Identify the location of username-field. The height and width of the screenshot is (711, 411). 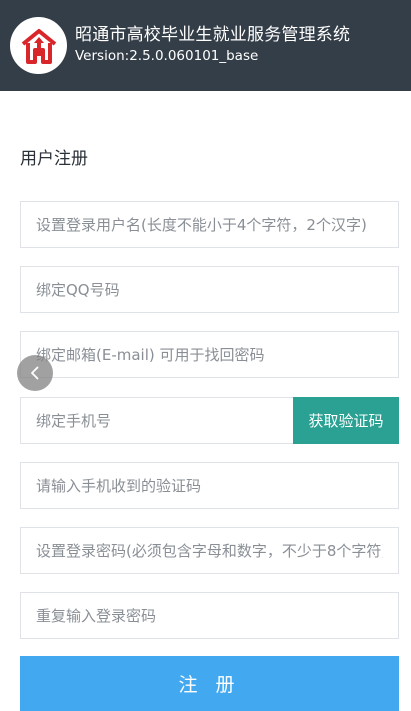
(209, 224).